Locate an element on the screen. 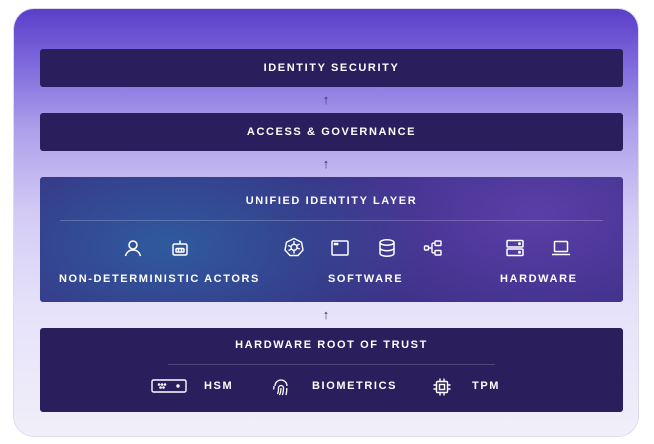  hsm-label: HSM is located at coordinates (219, 386).